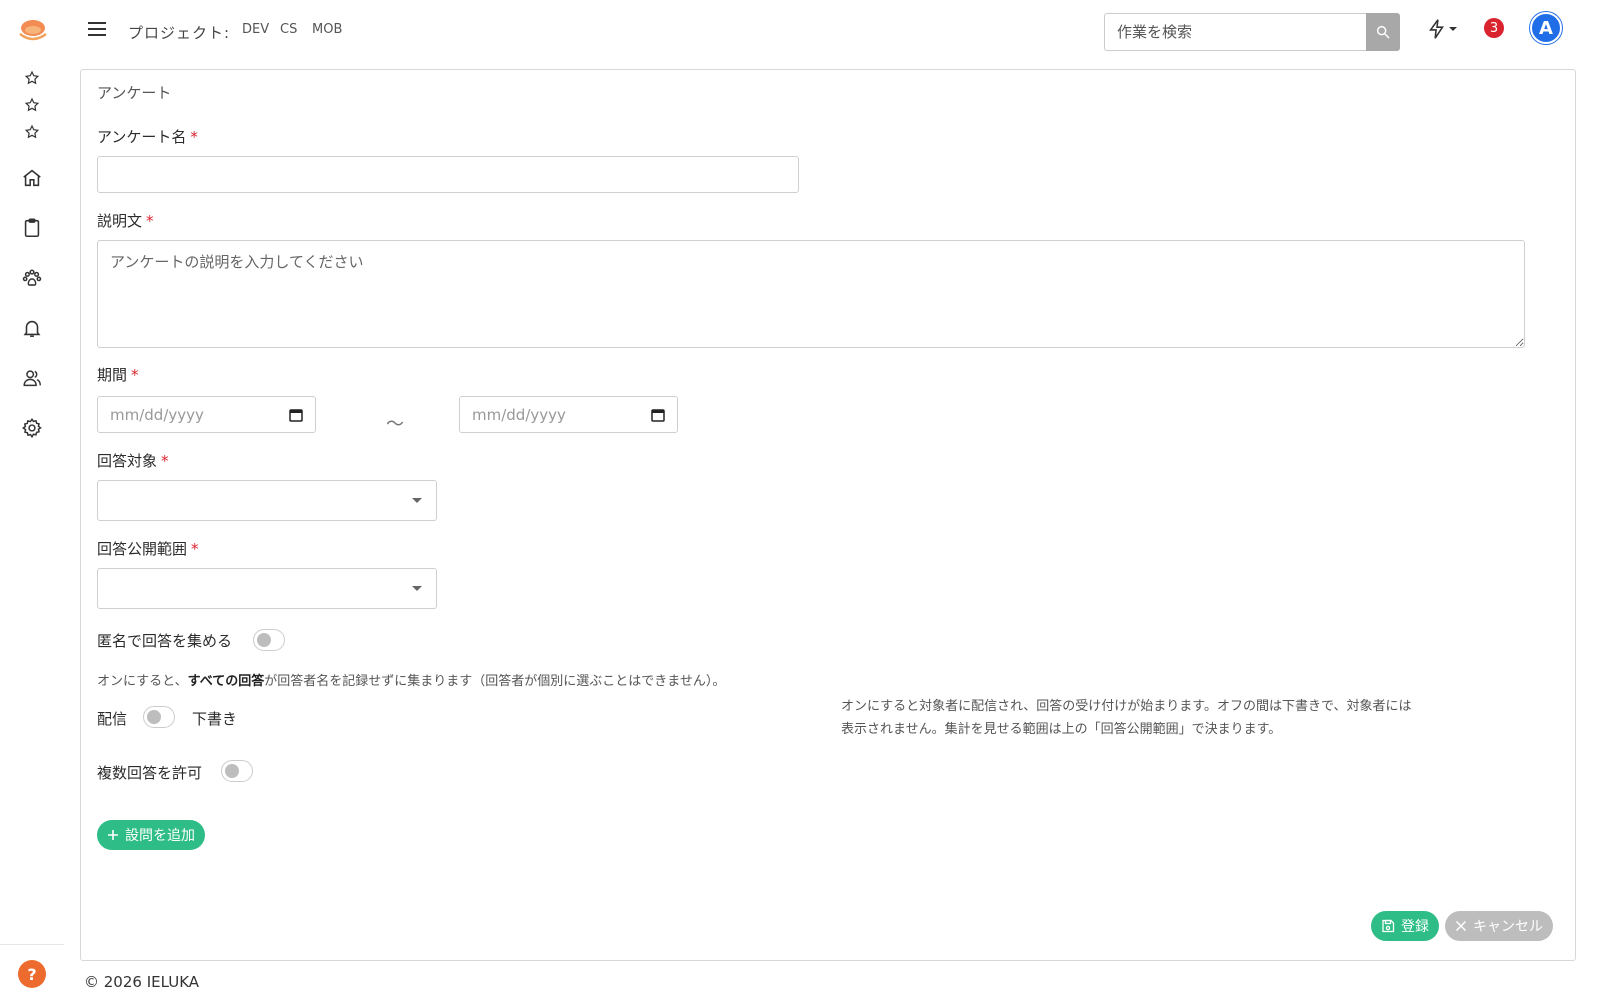  I want to click on multiple-answers-toggle, so click(237, 771).